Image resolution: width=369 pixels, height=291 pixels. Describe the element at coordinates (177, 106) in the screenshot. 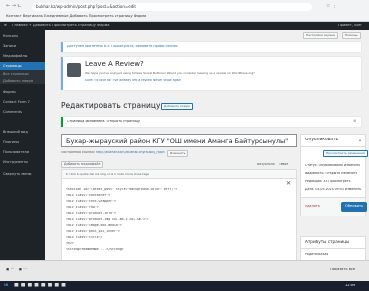

I see `add-new-page-button: Добавить новую` at that location.